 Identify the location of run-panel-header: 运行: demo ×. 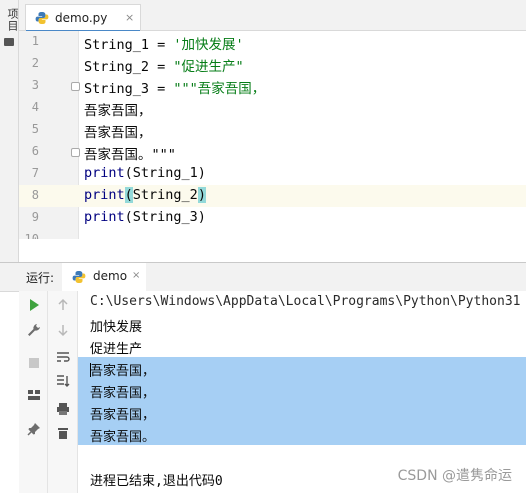
(263, 277).